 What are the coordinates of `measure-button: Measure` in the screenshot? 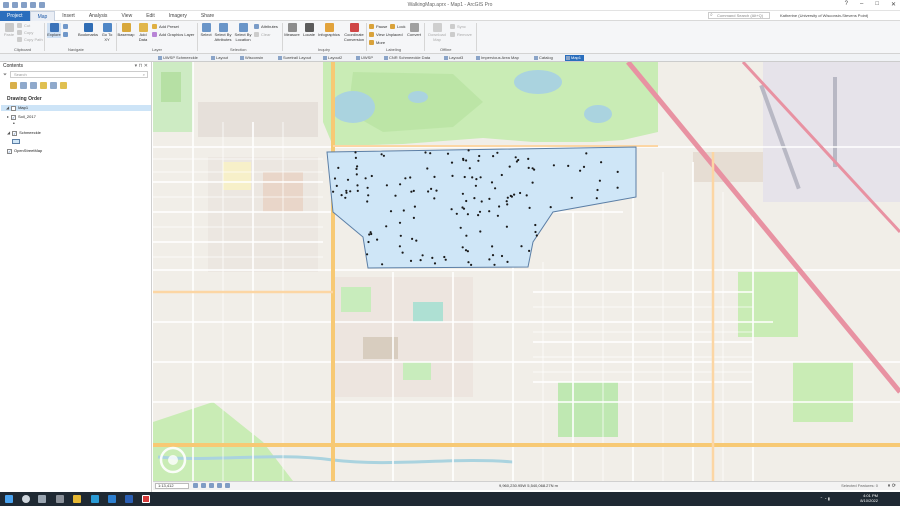 It's located at (292, 30).